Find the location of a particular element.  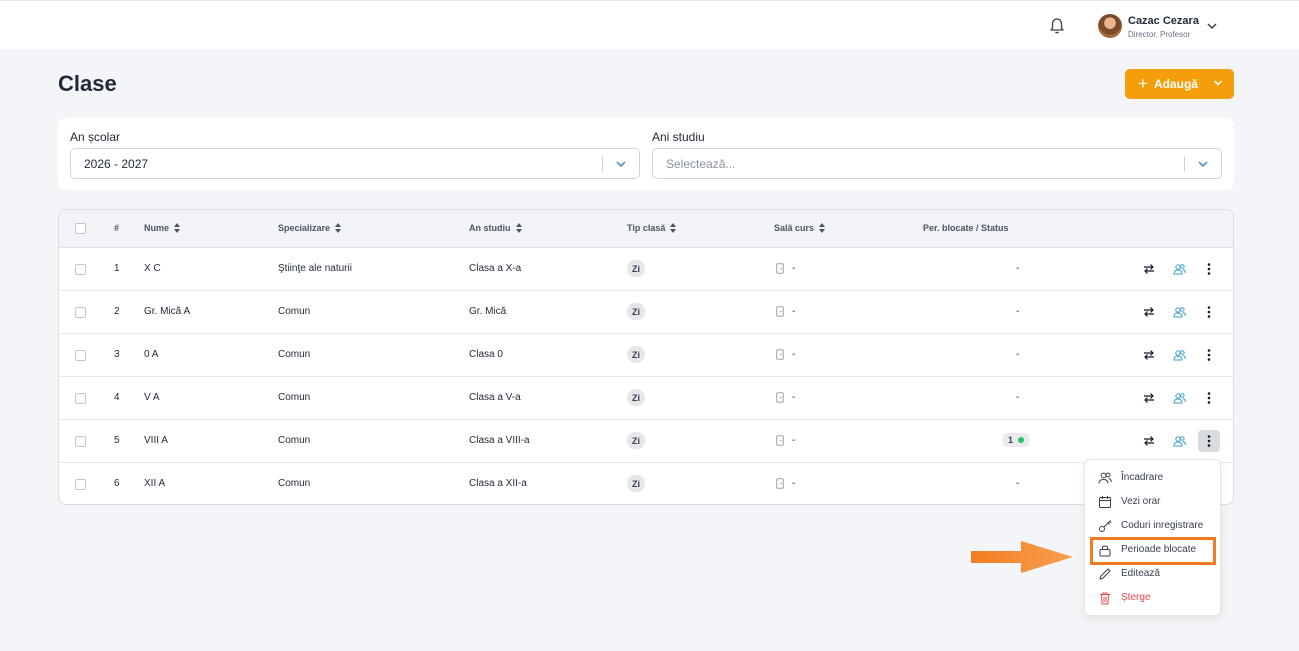

column-header-specialization: Specializare is located at coordinates (310, 228).